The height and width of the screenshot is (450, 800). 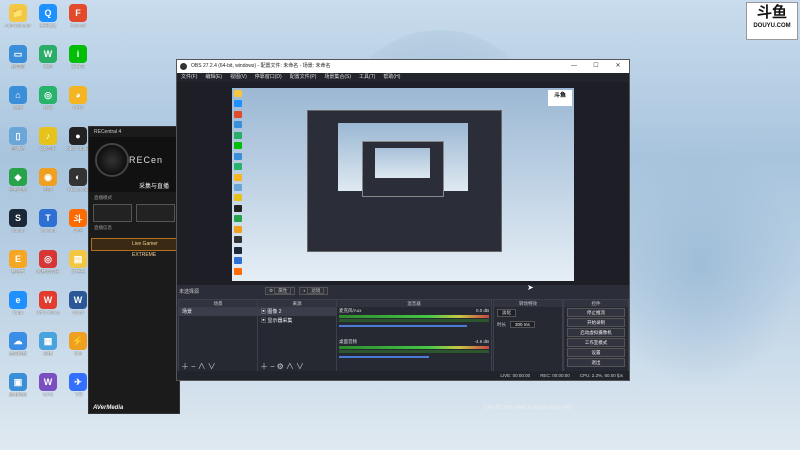 What do you see at coordinates (528, 303) in the screenshot?
I see `transitions-title: 转场特效` at bounding box center [528, 303].